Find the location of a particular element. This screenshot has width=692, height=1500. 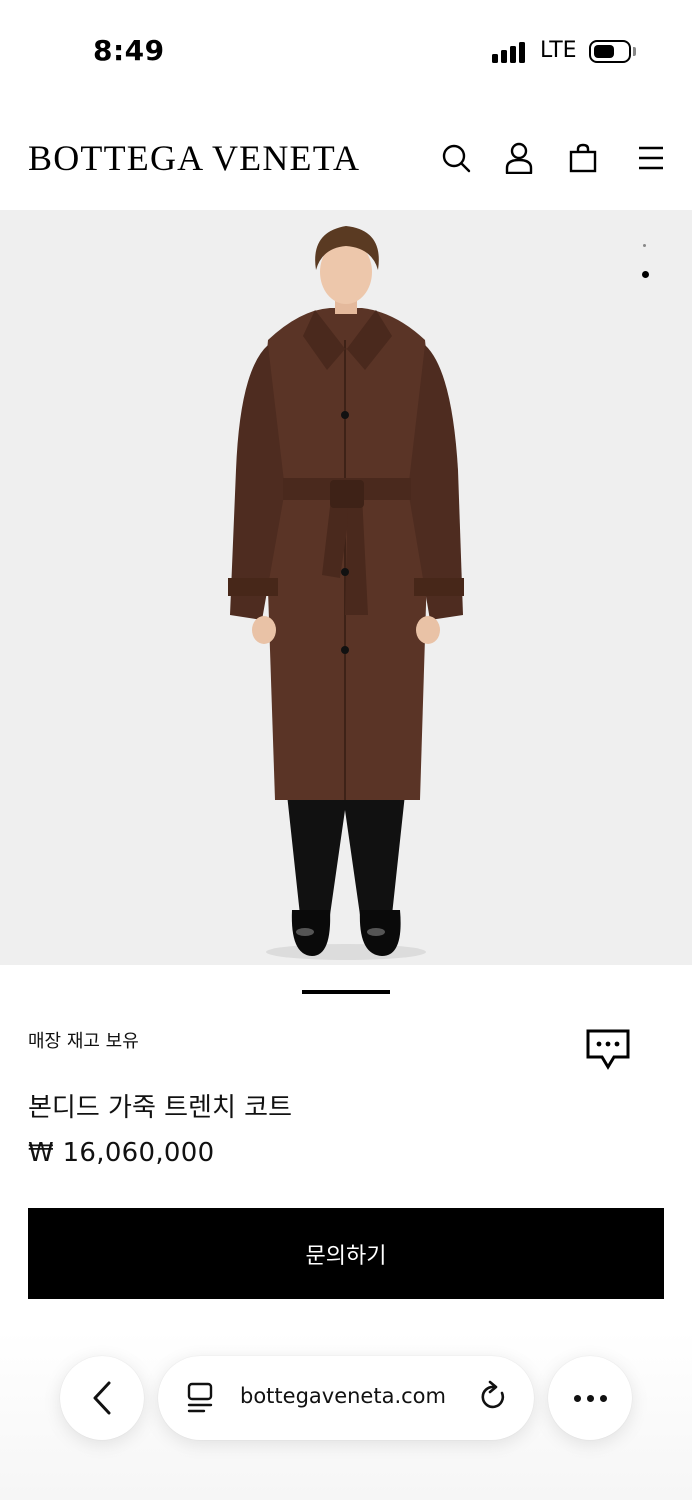

browser-toolbar: bottegaveneta.com is located at coordinates (346, 1415).